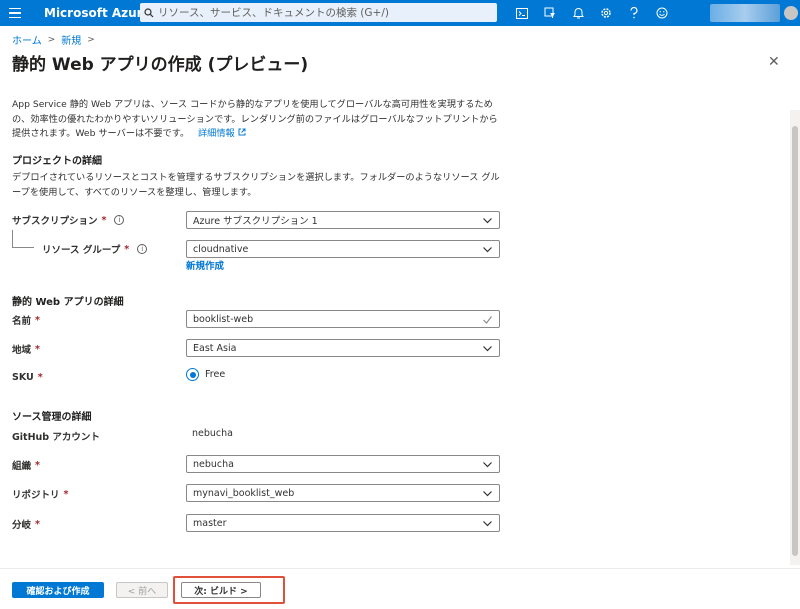 The image size is (800, 609). Describe the element at coordinates (216, 133) in the screenshot. I see `learn-more-link: 詳細情報` at that location.